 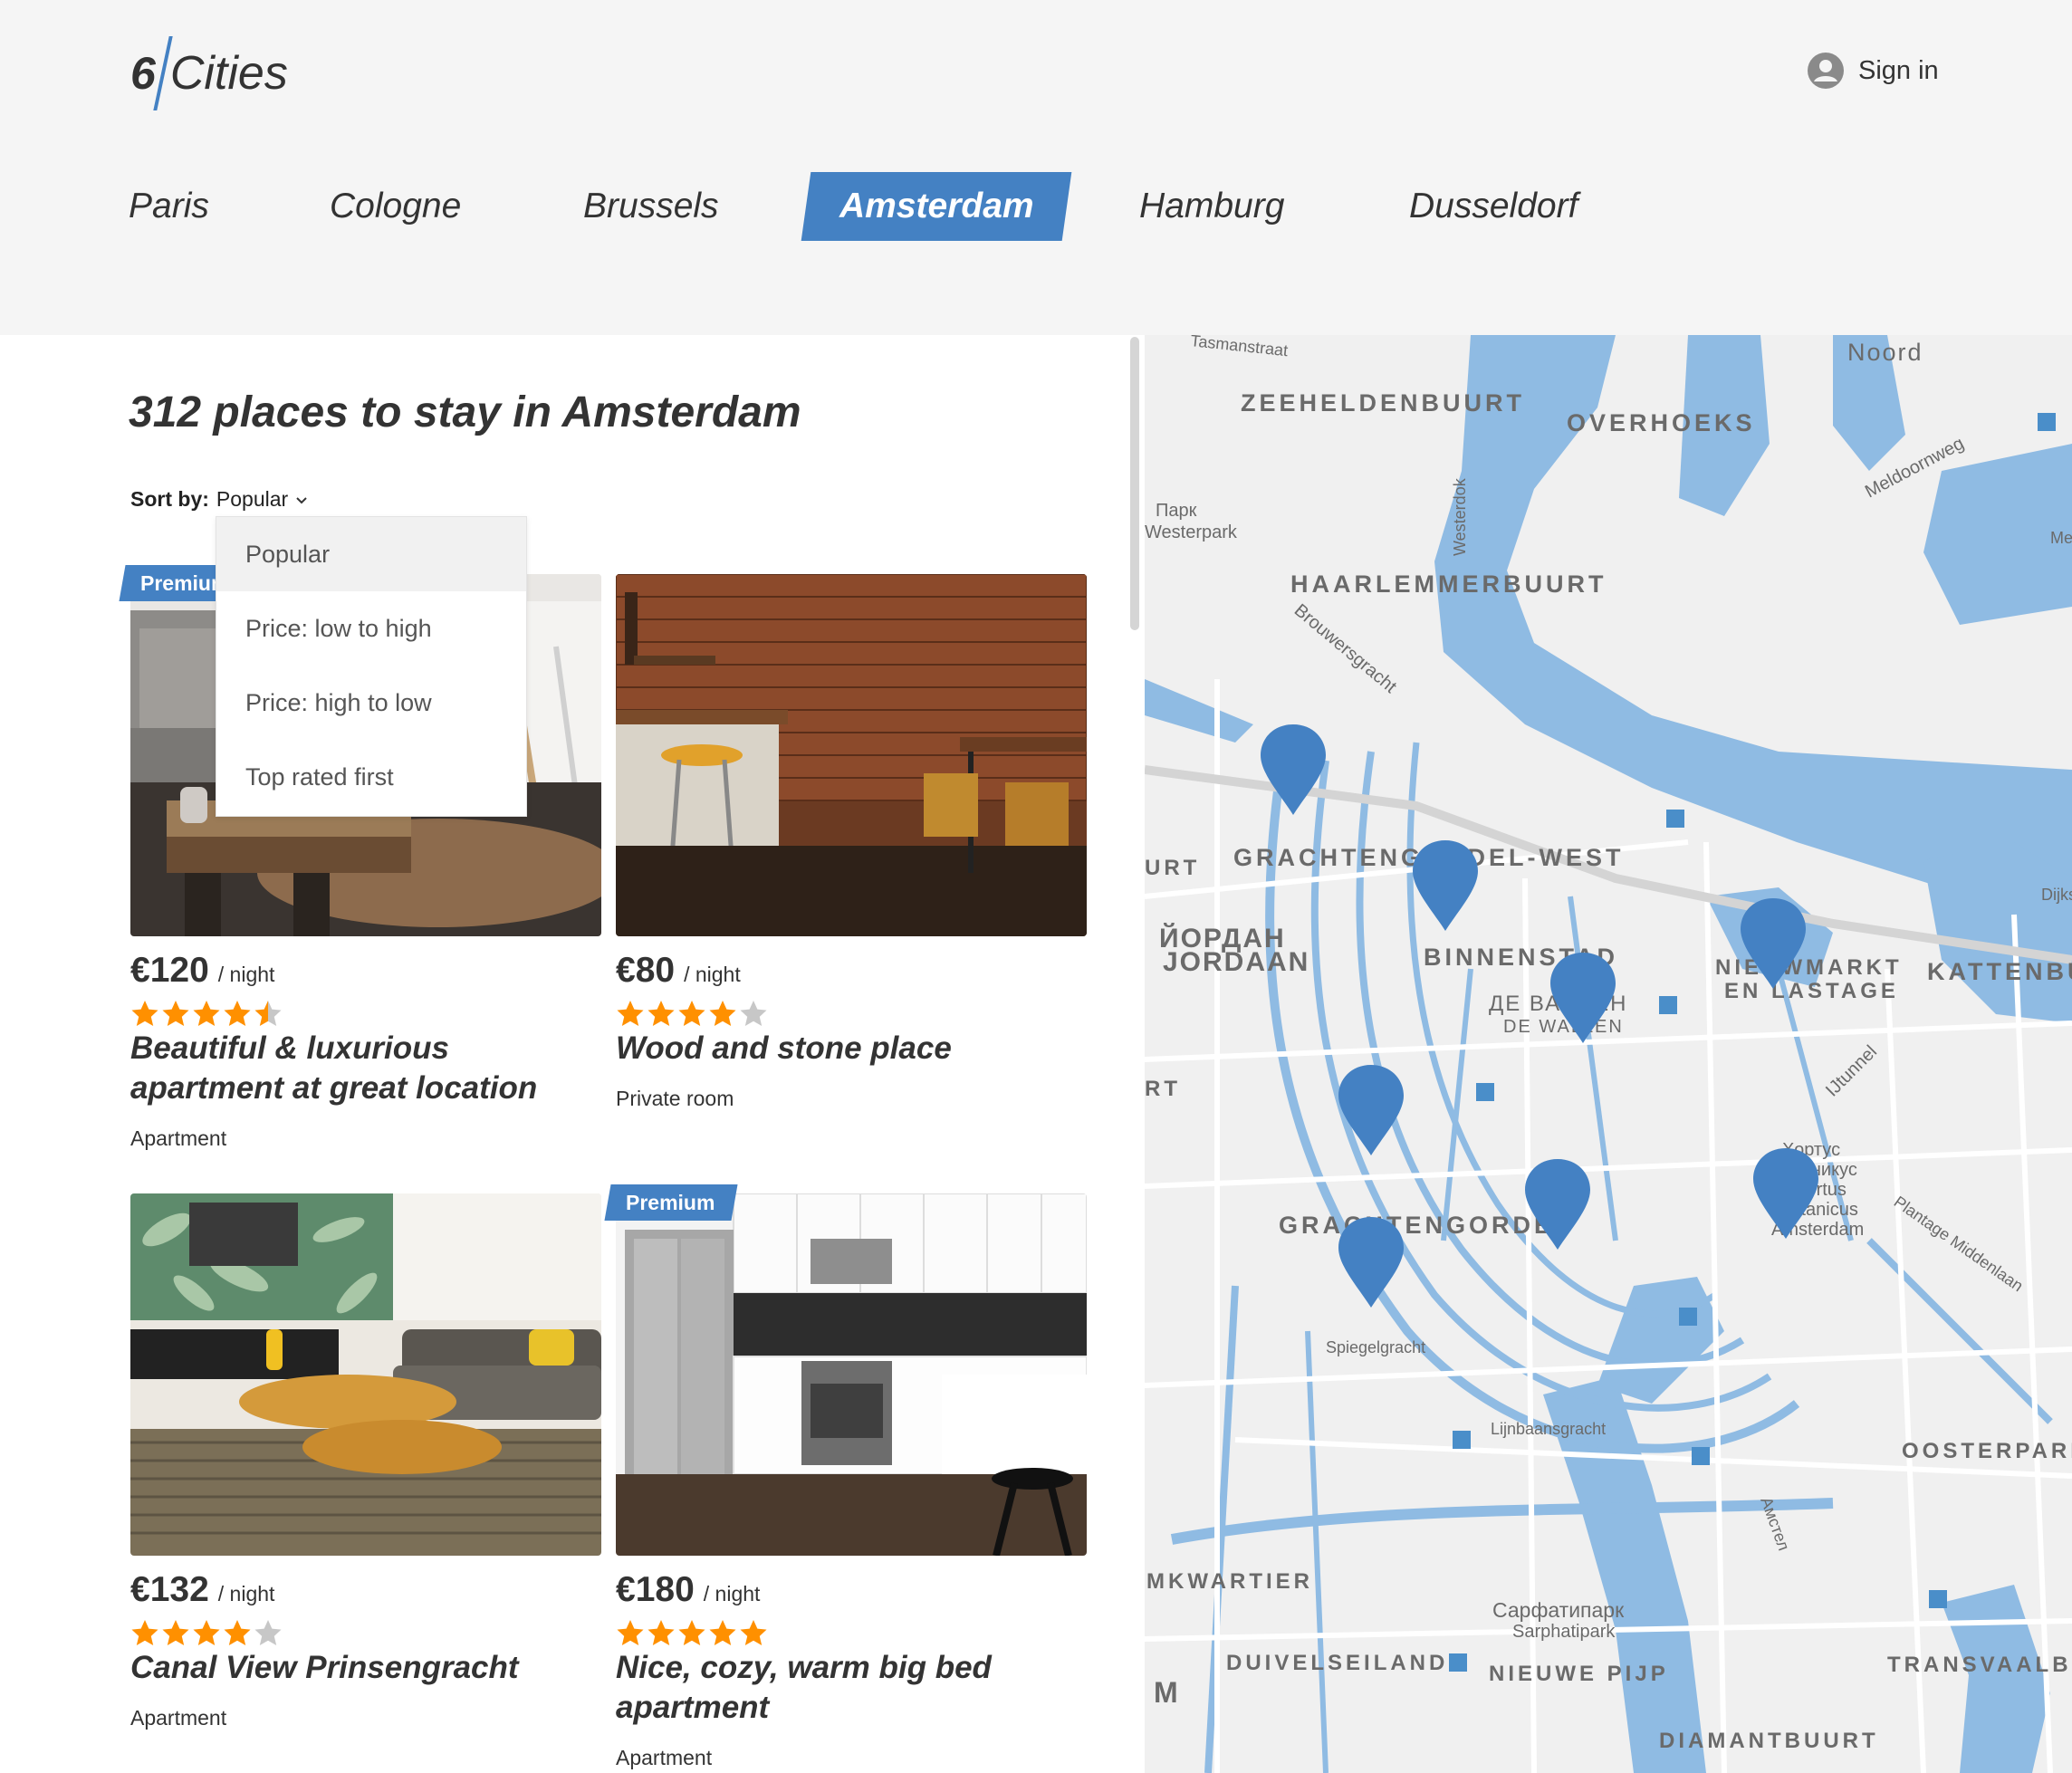 I want to click on map-label: EN LASTAGE, so click(x=1811, y=991).